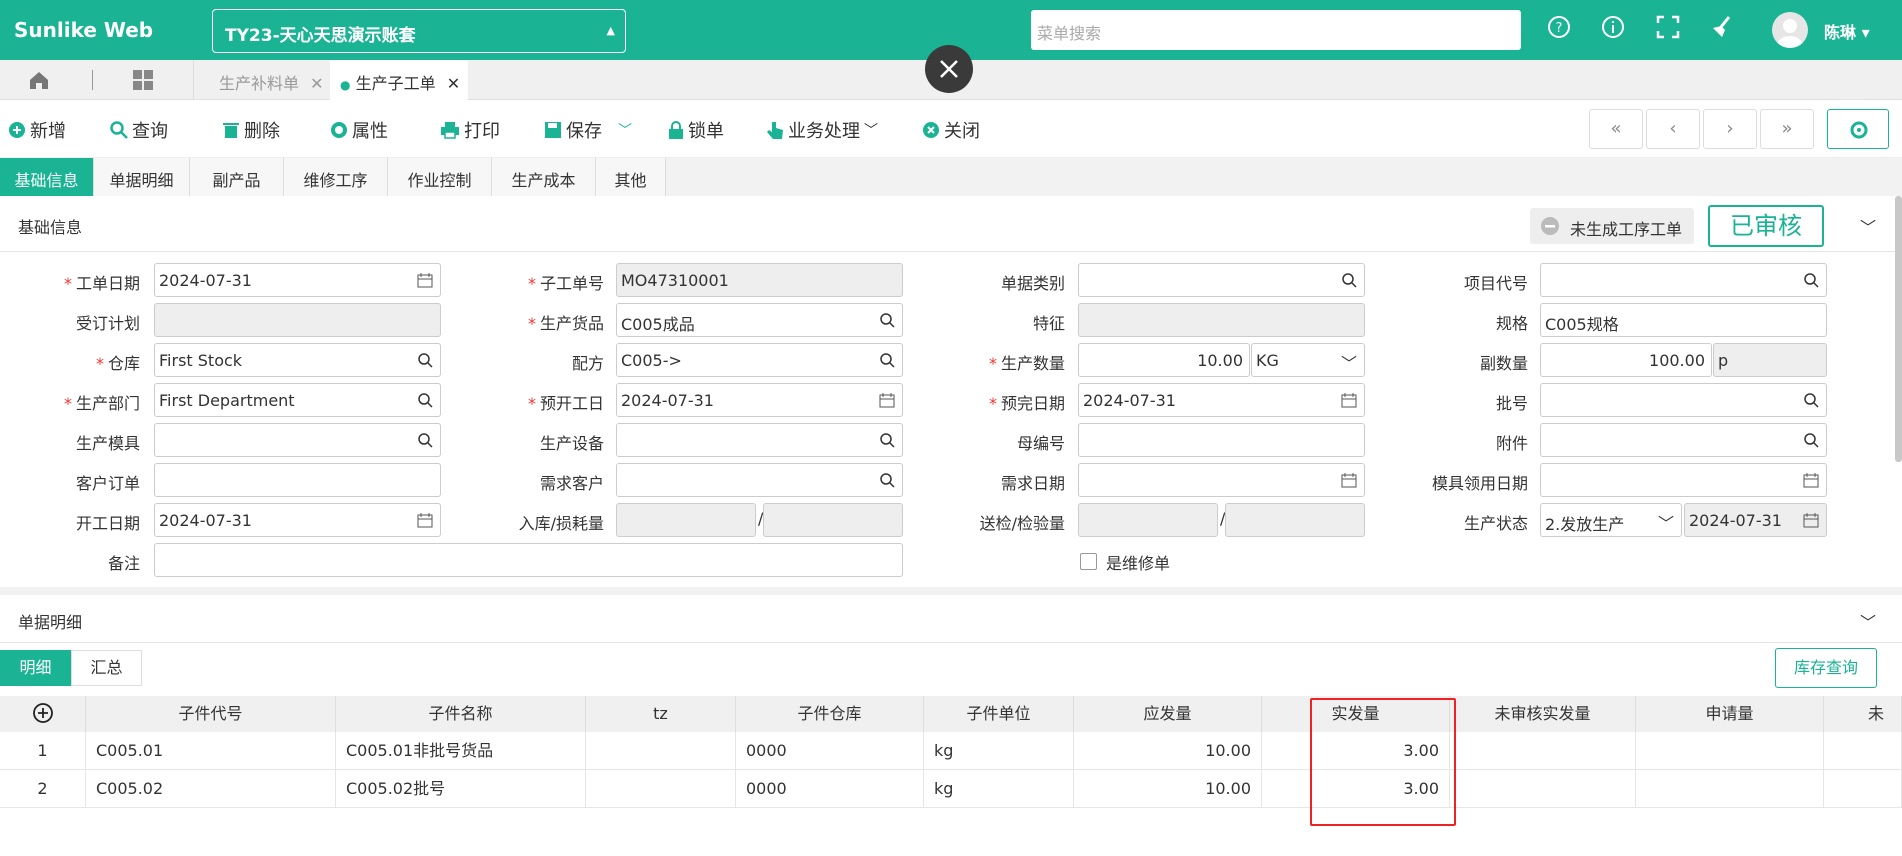  What do you see at coordinates (949, 69) in the screenshot?
I see `close-overlay-button` at bounding box center [949, 69].